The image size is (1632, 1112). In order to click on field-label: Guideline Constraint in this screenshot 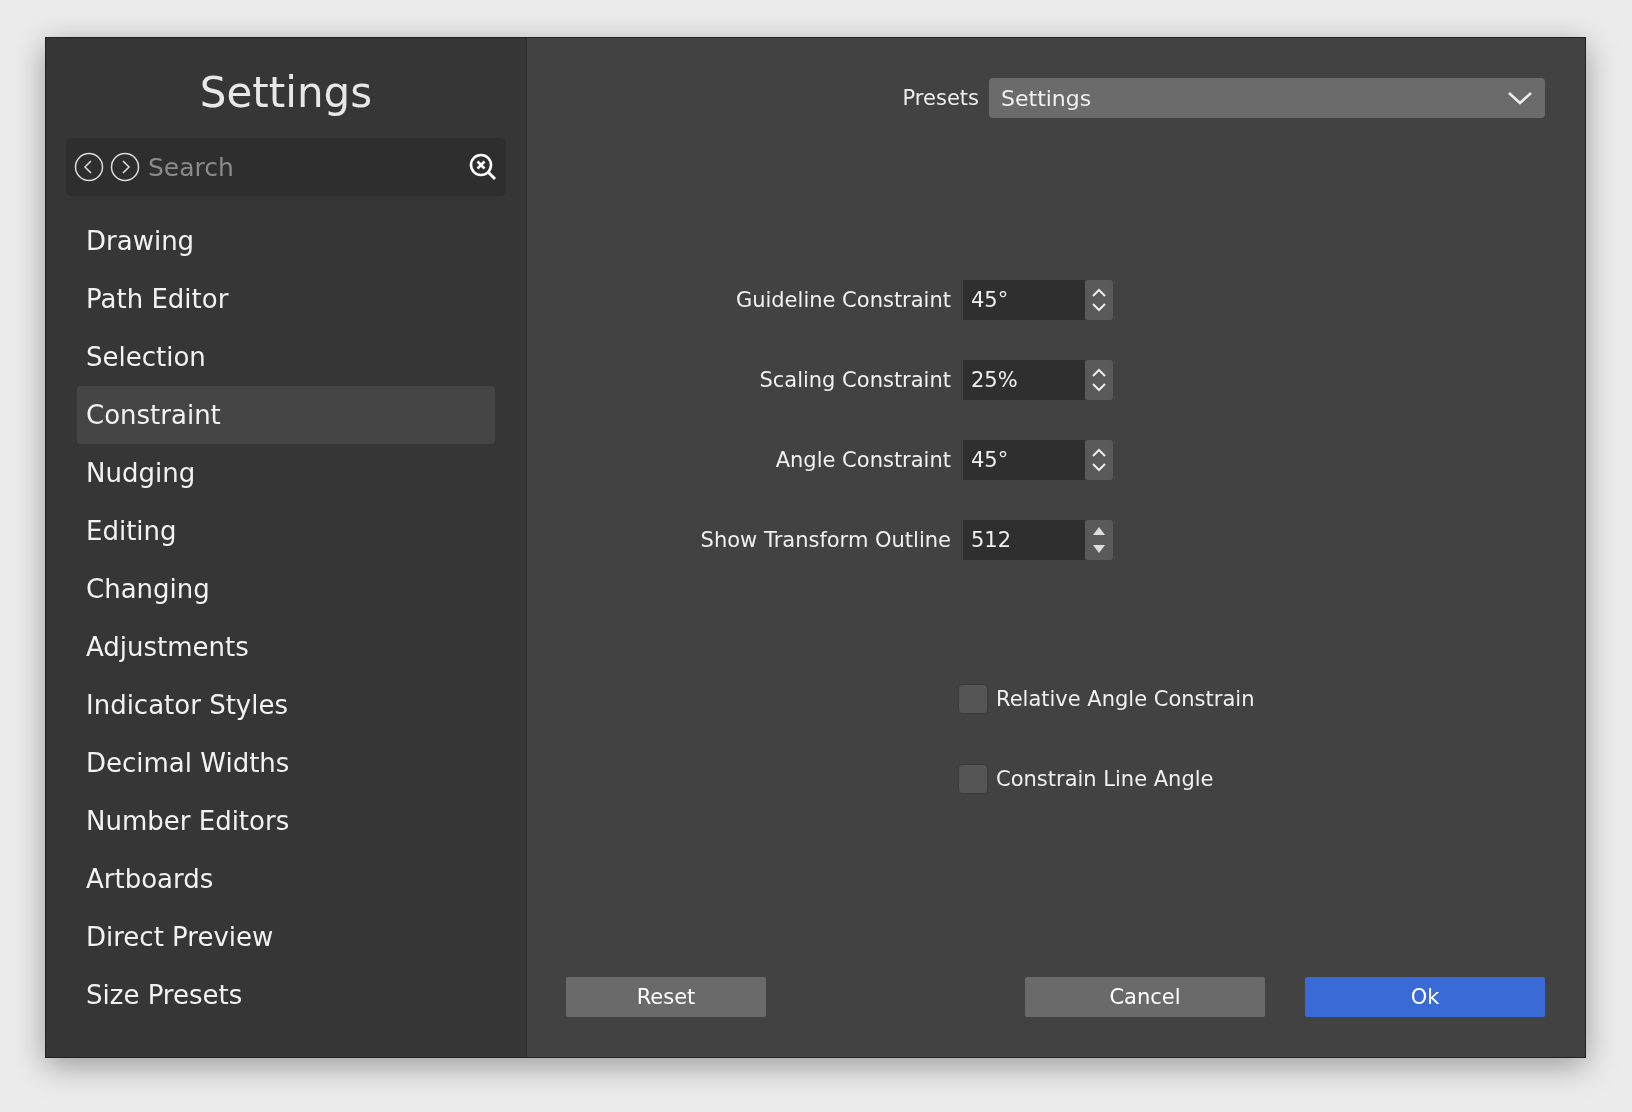, I will do `click(843, 300)`.